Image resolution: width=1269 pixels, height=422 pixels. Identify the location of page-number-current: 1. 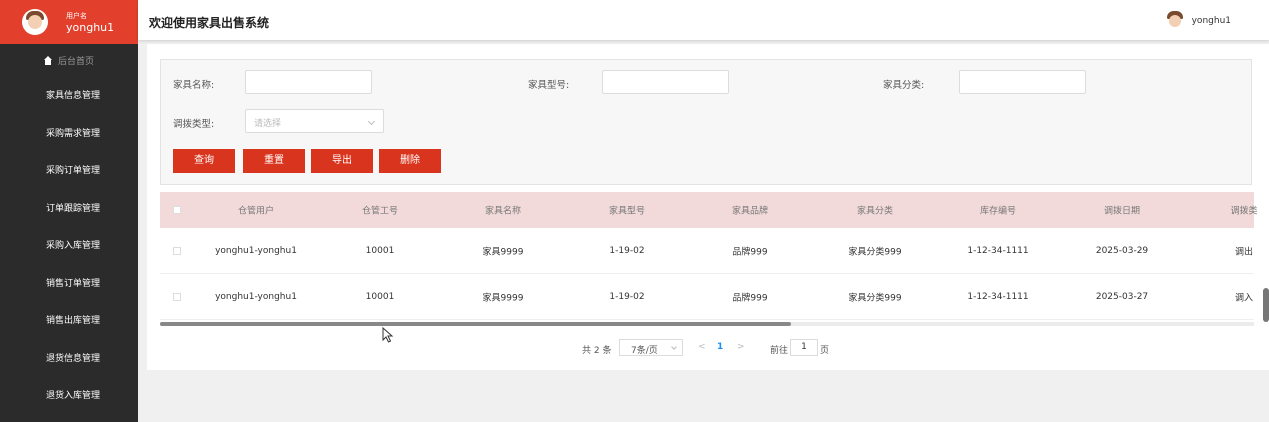
(720, 347).